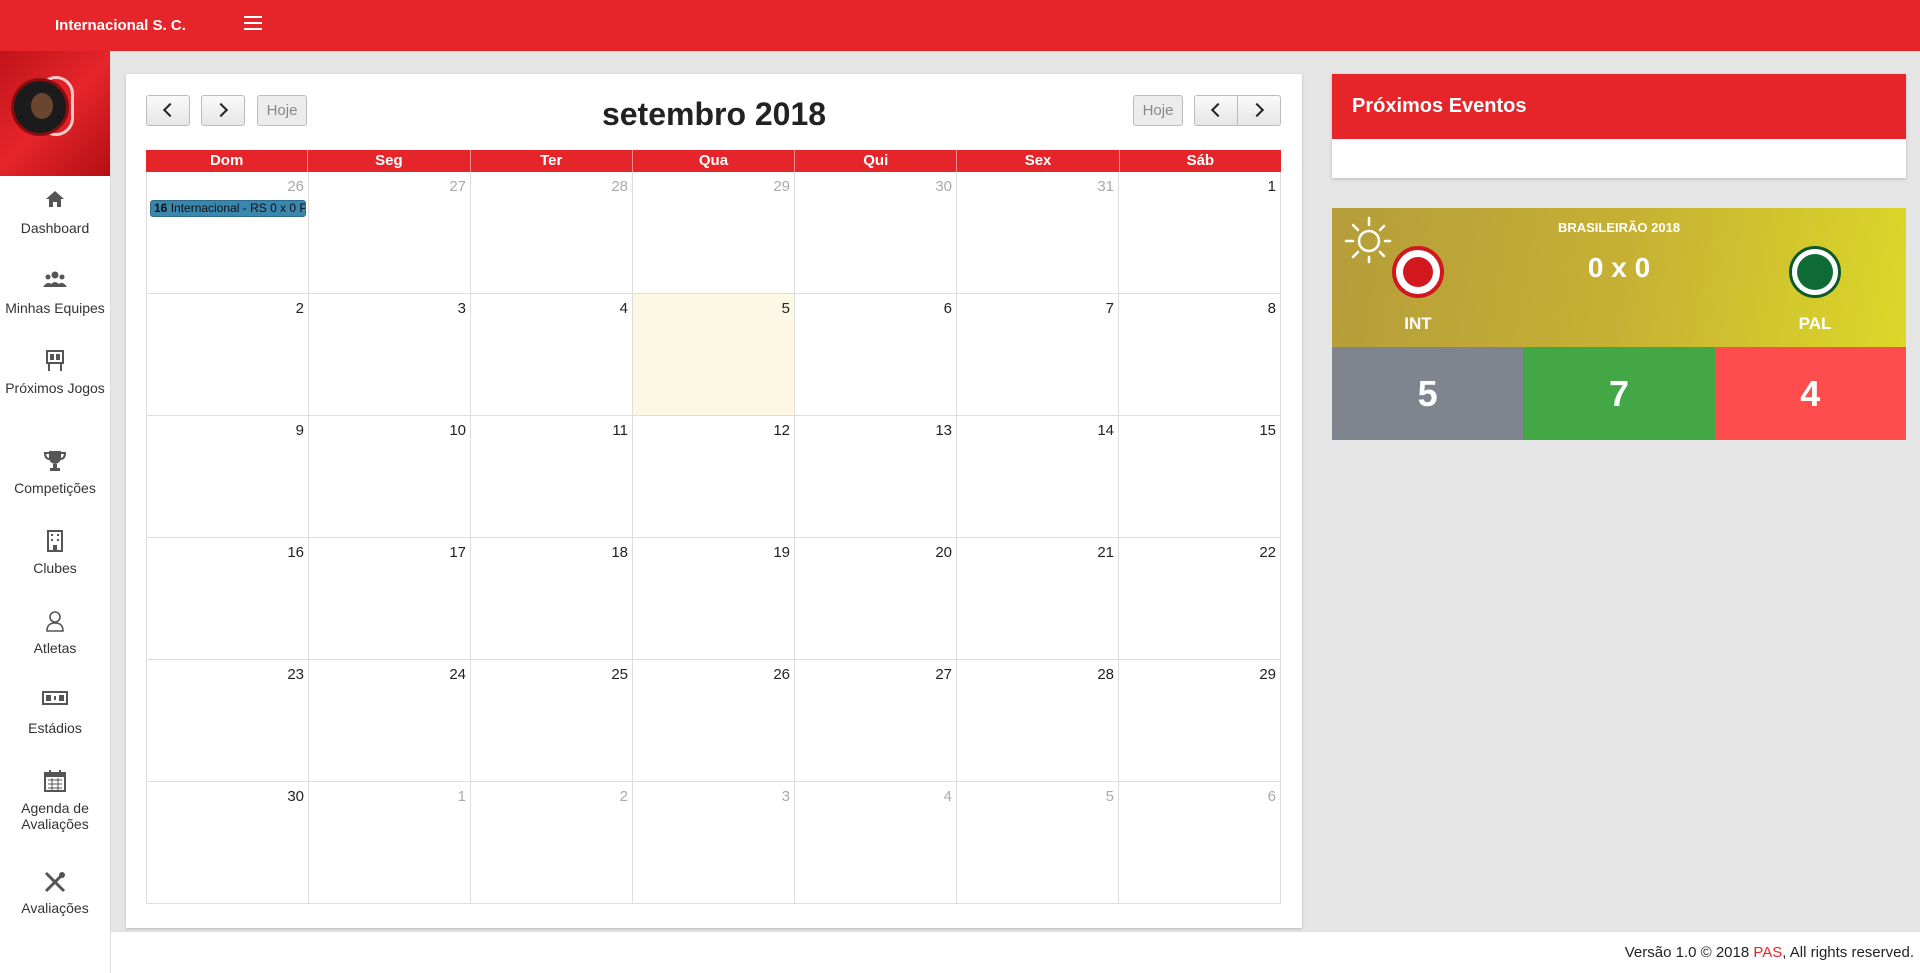  Describe the element at coordinates (299, 308) in the screenshot. I see `day-number: 2` at that location.